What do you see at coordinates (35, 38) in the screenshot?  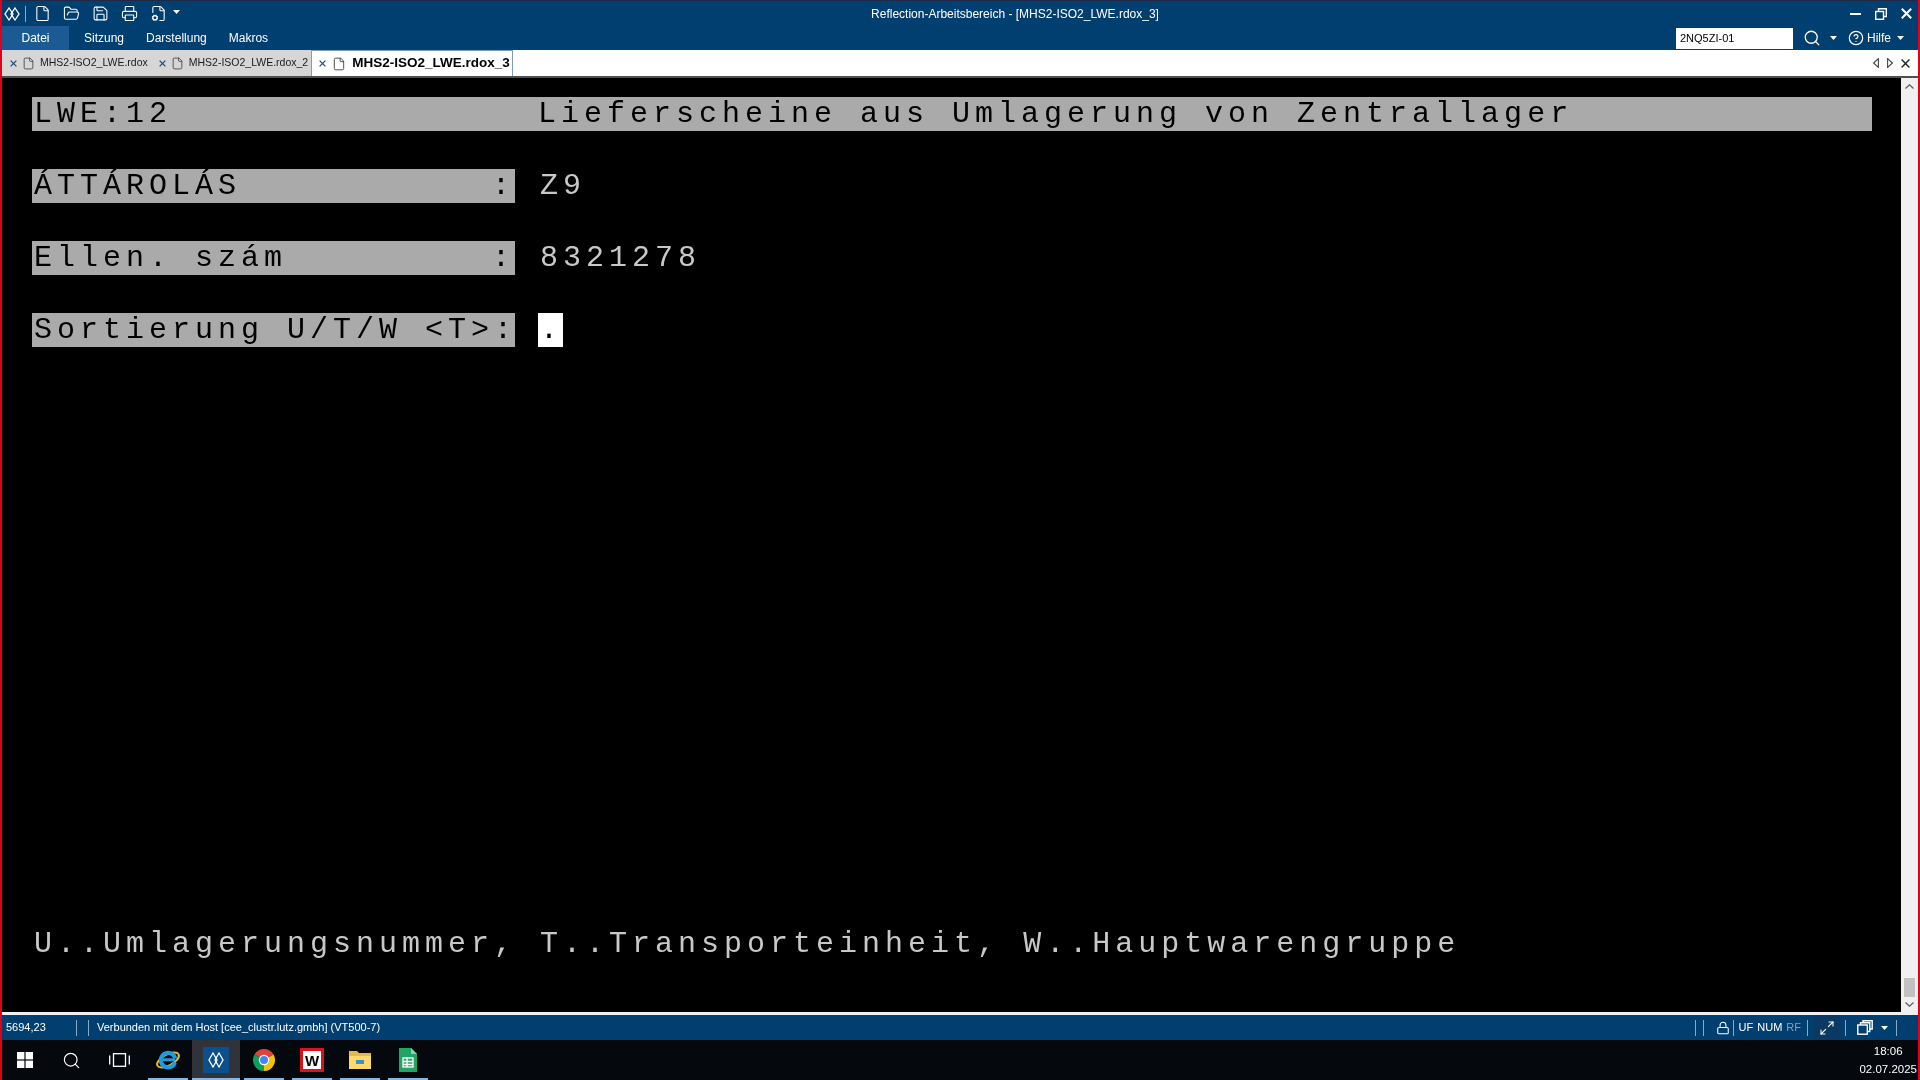 I see `menu-item: Datei` at bounding box center [35, 38].